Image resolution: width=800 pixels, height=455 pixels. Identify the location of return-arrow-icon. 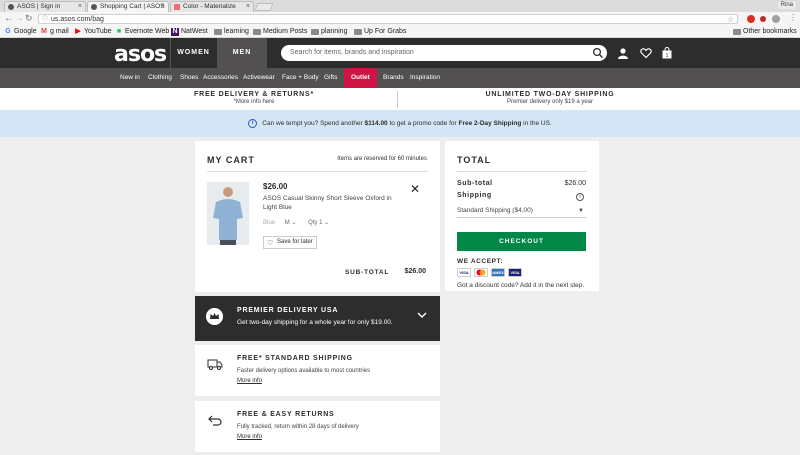
(215, 420).